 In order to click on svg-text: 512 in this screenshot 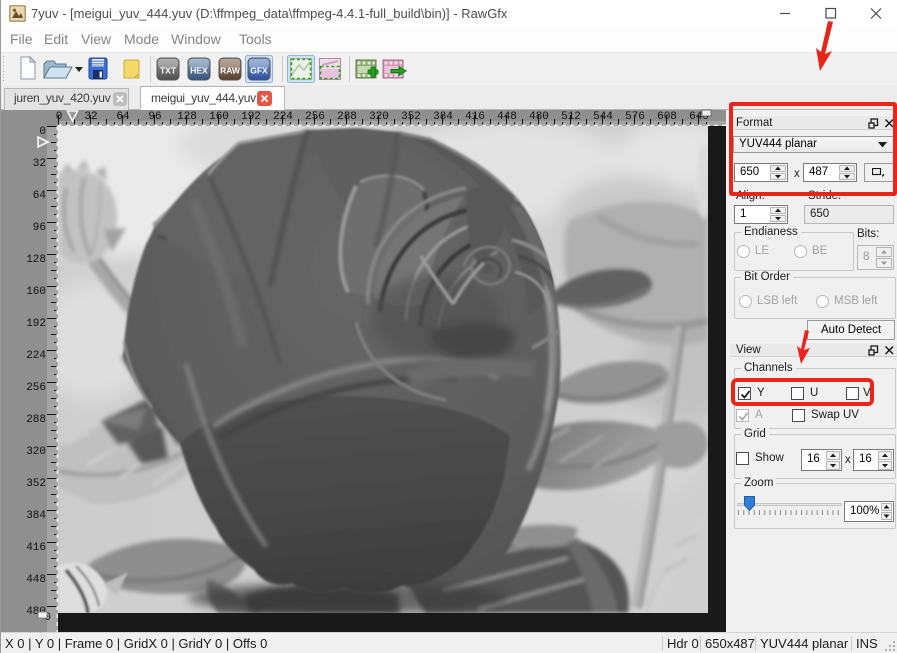, I will do `click(571, 117)`.